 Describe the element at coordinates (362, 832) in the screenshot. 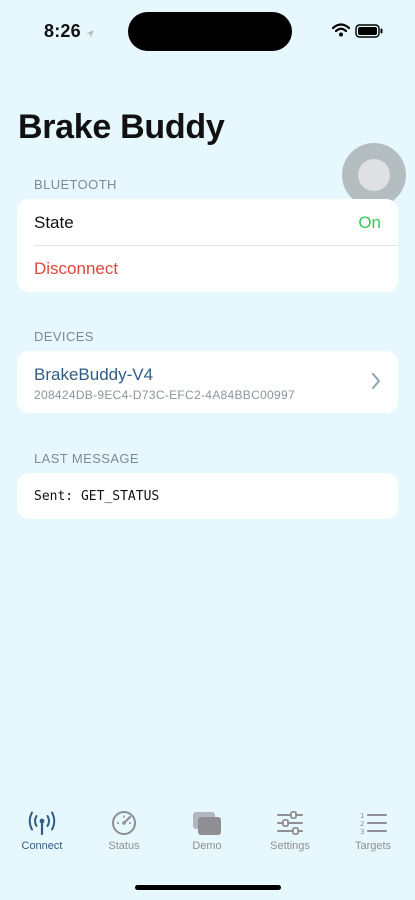

I see `svg-text: 3` at that location.